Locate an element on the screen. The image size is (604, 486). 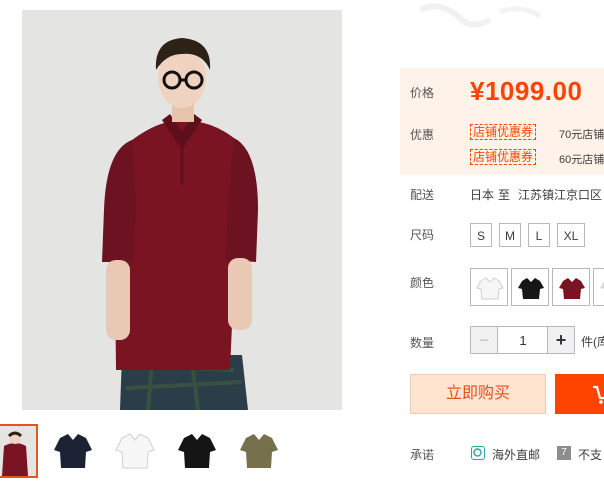
olive-polo-icon is located at coordinates (259, 451).